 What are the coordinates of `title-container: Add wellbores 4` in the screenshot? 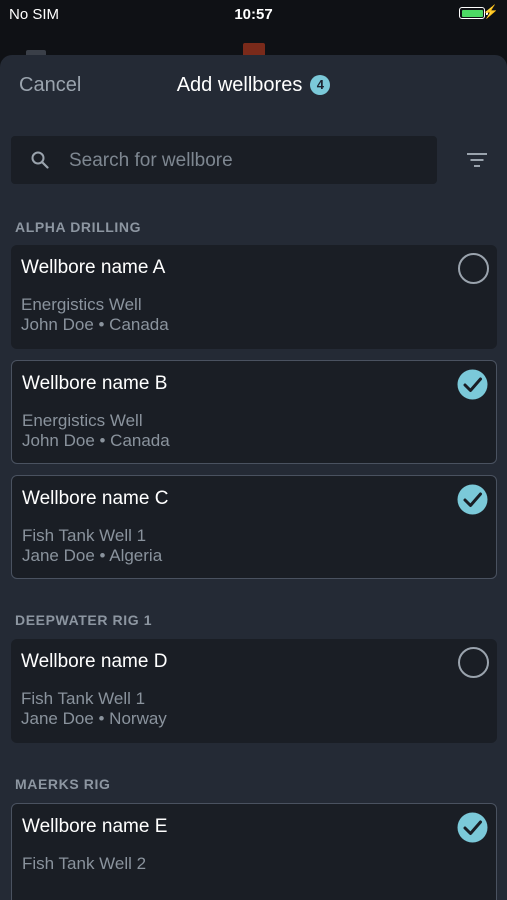 It's located at (253, 85).